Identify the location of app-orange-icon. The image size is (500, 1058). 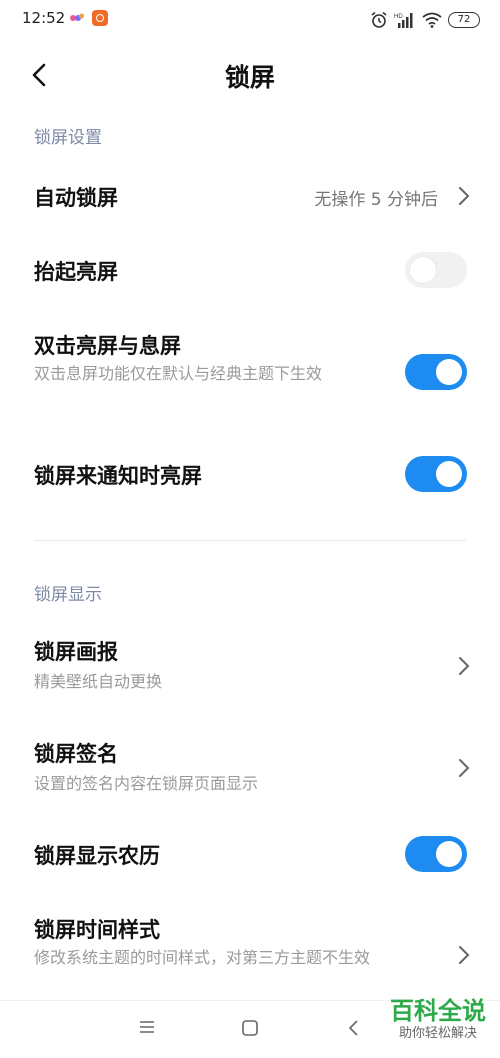
(100, 18).